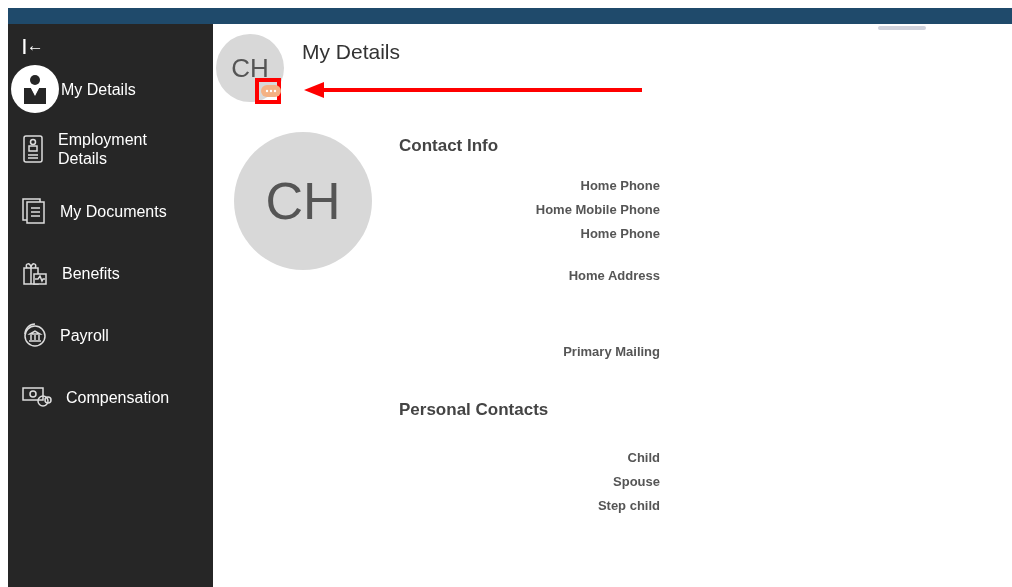 The width and height of the screenshot is (1012, 587). I want to click on sidebar-item: Payroll, so click(110, 335).